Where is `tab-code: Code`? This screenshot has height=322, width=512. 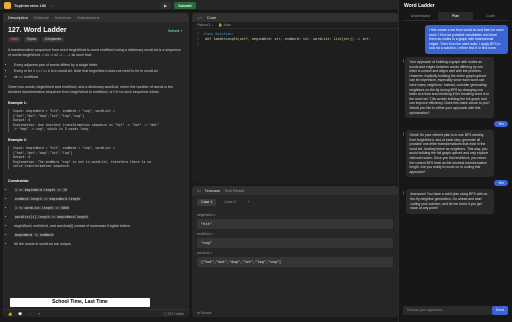
tab-code: Code is located at coordinates (490, 16).